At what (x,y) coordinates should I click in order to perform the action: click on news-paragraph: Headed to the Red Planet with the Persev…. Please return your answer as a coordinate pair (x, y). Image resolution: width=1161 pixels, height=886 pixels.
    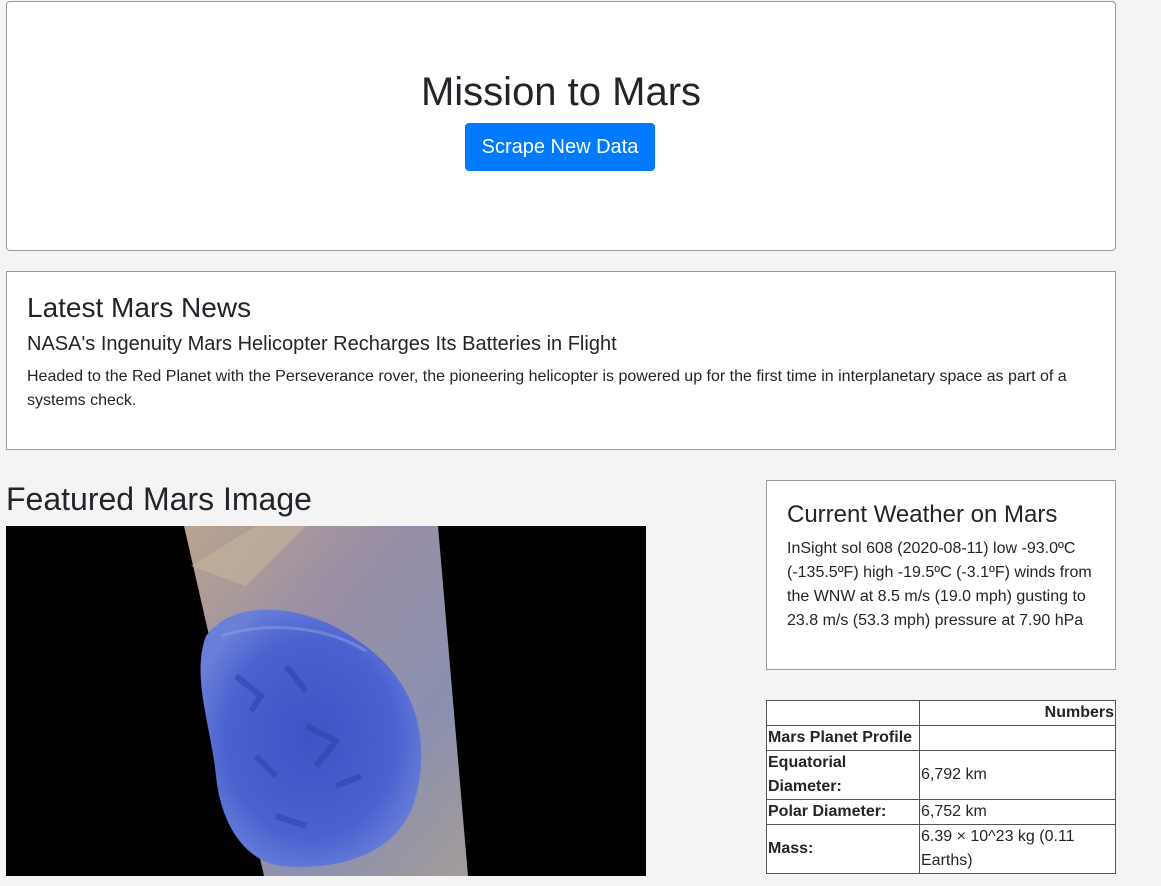
    Looking at the image, I should click on (547, 388).